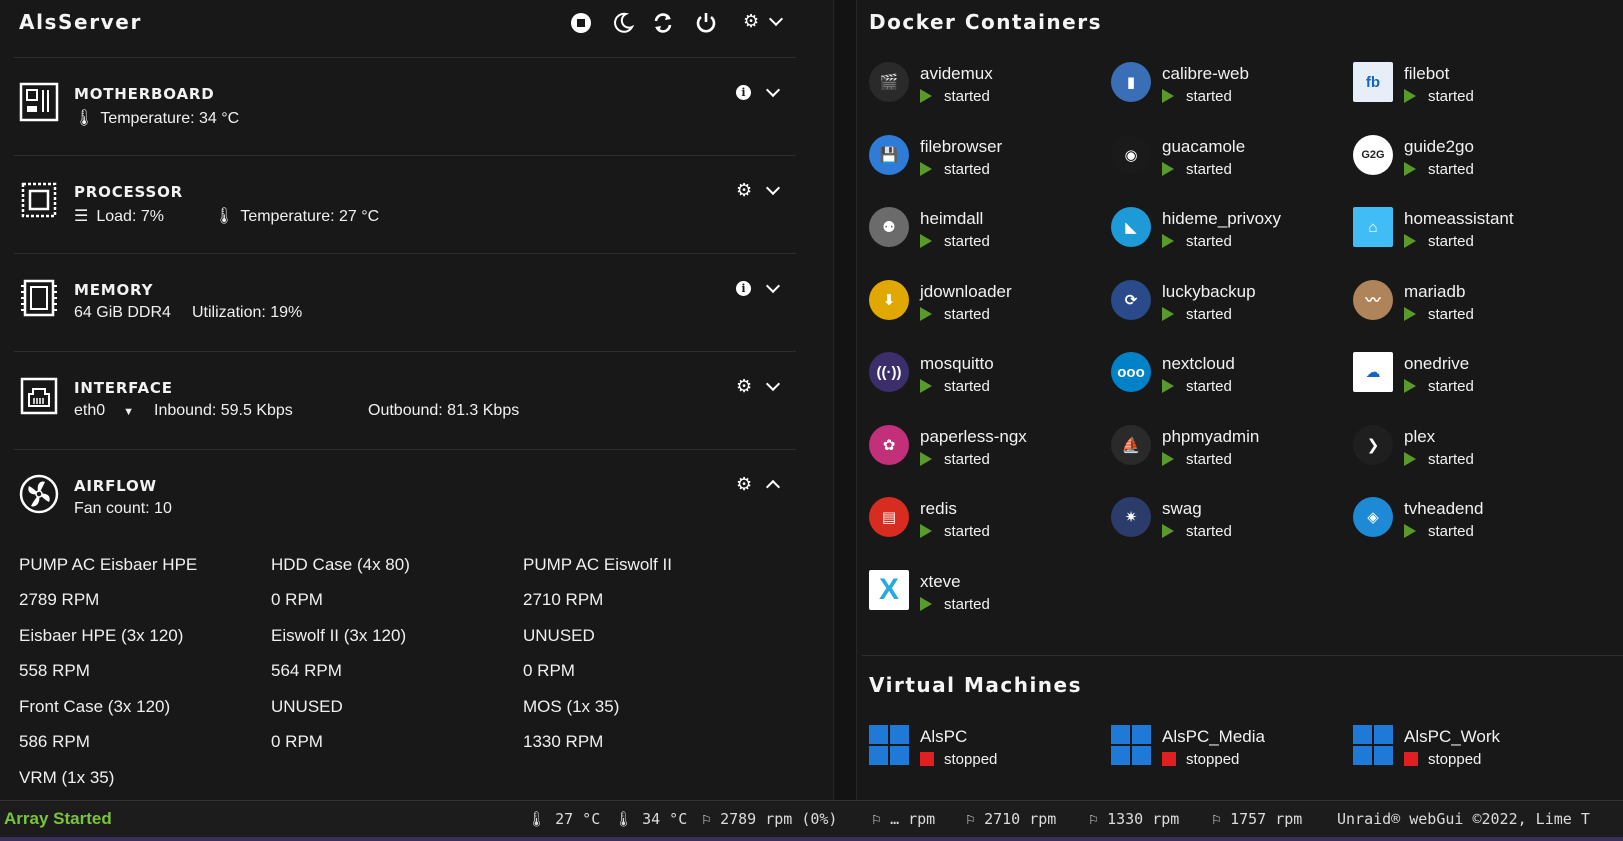 The height and width of the screenshot is (841, 1623). Describe the element at coordinates (984, 237) in the screenshot. I see `container-heimdall: ⚉ heimdall started` at that location.